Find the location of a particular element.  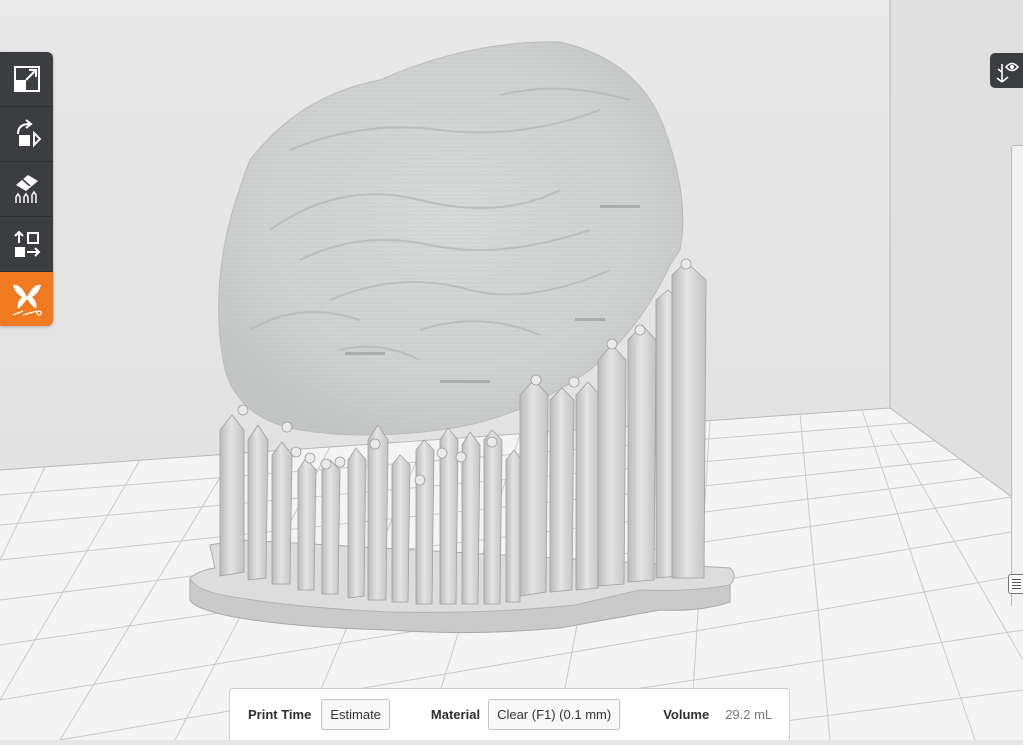

layer-slider-handle is located at coordinates (1015, 584).